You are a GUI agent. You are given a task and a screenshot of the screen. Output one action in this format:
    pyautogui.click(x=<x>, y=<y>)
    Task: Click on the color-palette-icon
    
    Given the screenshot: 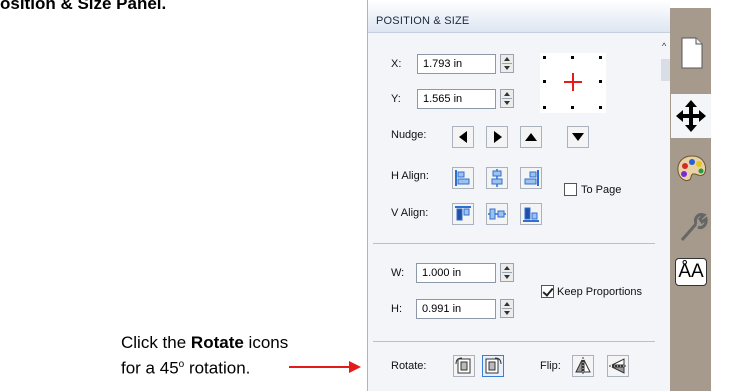 What is the action you would take?
    pyautogui.click(x=692, y=168)
    